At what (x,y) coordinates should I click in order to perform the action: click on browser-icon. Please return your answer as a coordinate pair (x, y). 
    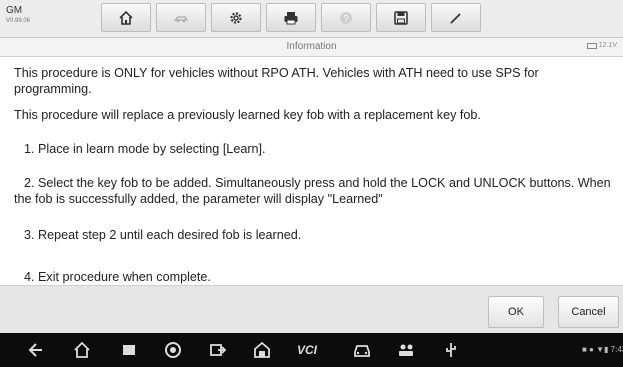
    Looking at the image, I should click on (173, 350).